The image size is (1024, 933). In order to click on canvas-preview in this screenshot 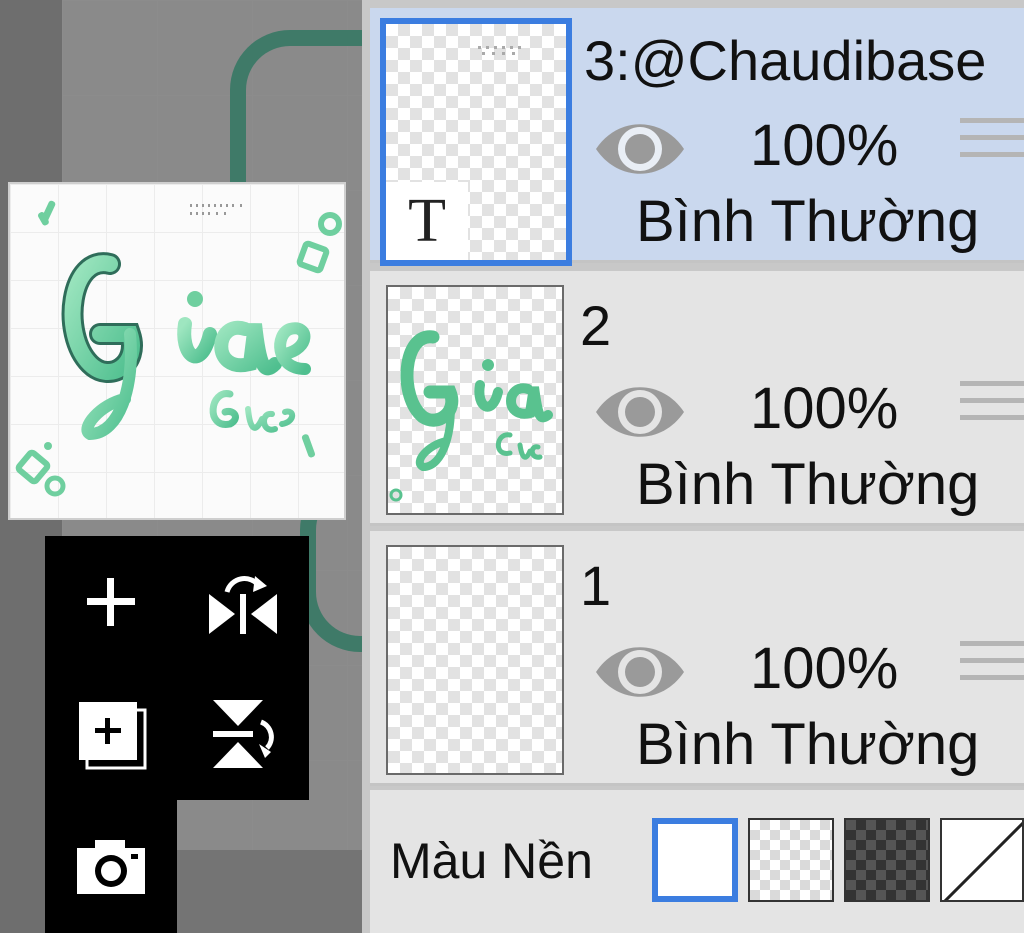, I will do `click(177, 351)`.